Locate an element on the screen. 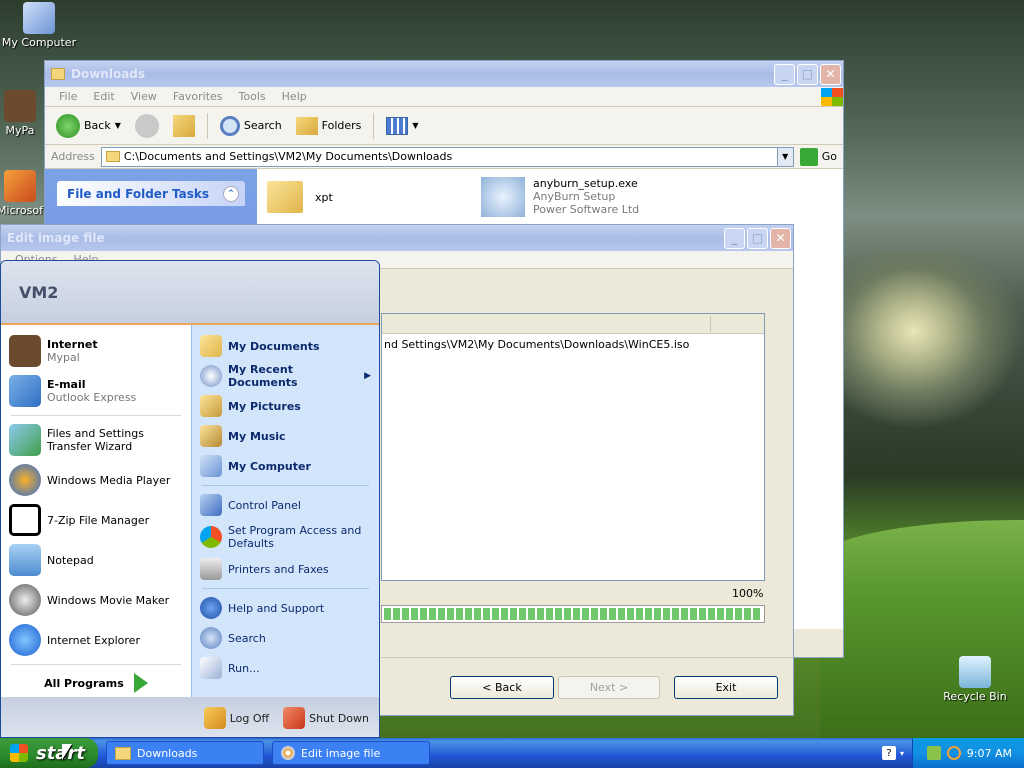 The width and height of the screenshot is (1024, 768). recent-media-player: Windows Media Player is located at coordinates (96, 480).